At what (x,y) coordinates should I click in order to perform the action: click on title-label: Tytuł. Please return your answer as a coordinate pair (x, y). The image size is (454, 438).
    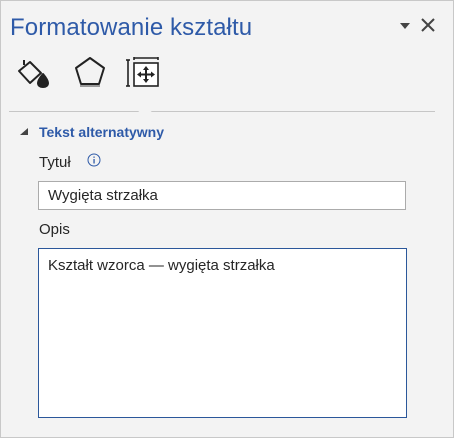
    Looking at the image, I should click on (55, 162).